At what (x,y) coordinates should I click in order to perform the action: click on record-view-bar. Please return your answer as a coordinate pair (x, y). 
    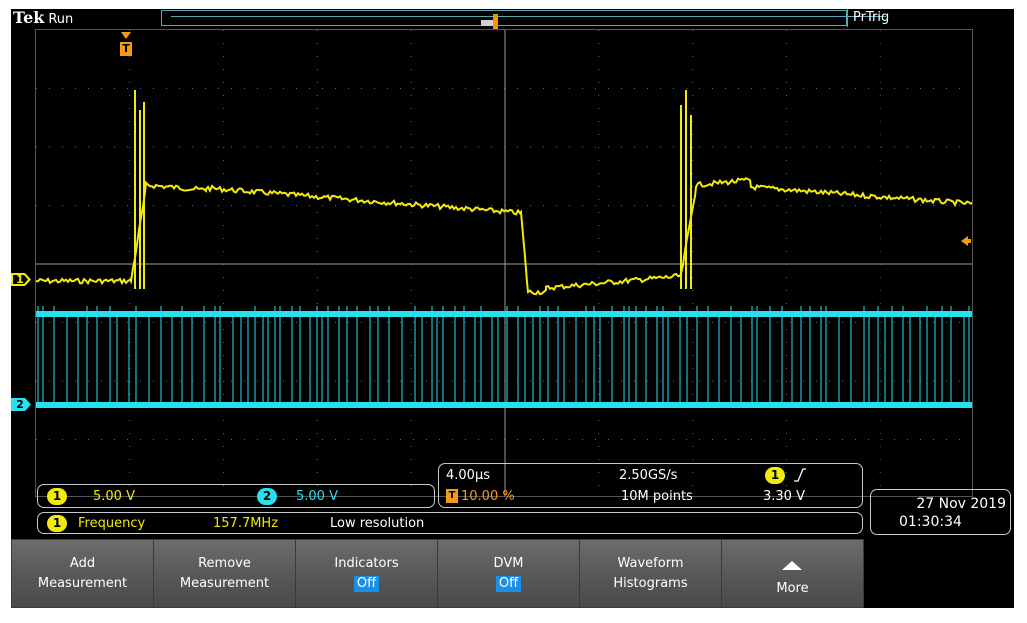
    Looking at the image, I should click on (504, 18).